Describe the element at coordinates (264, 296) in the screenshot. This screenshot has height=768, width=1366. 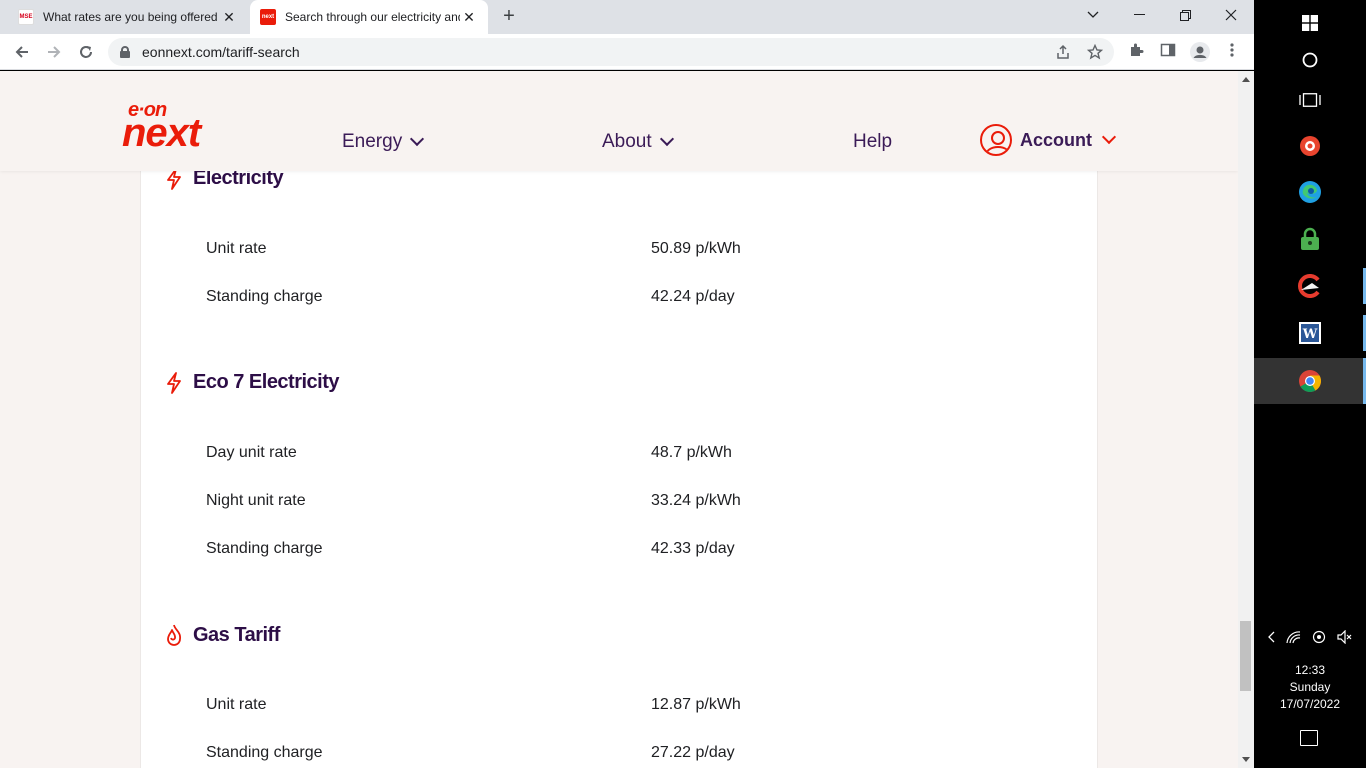
I see `electricity-standing-charge-label: Standing charge` at that location.